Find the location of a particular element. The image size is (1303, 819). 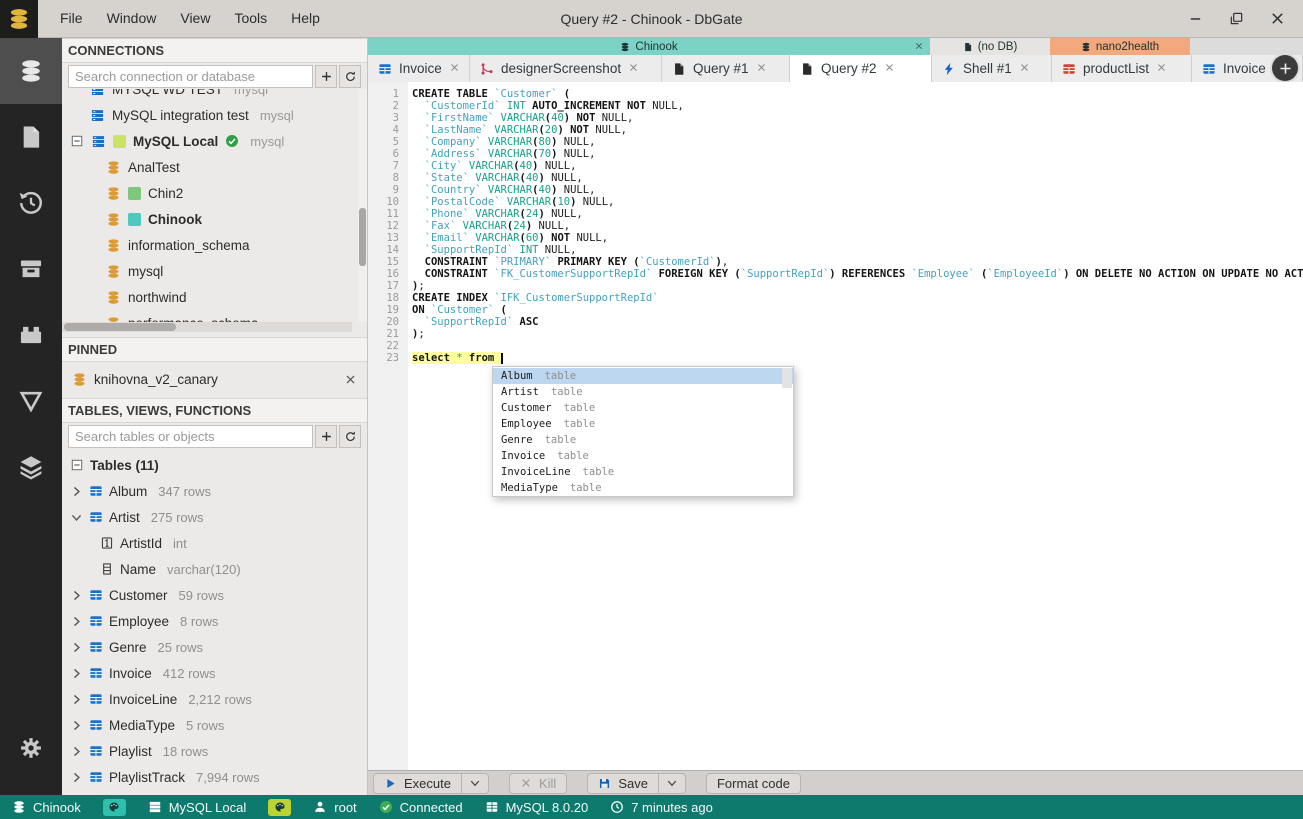

autocomplete-item-album: Album table is located at coordinates (643, 376).